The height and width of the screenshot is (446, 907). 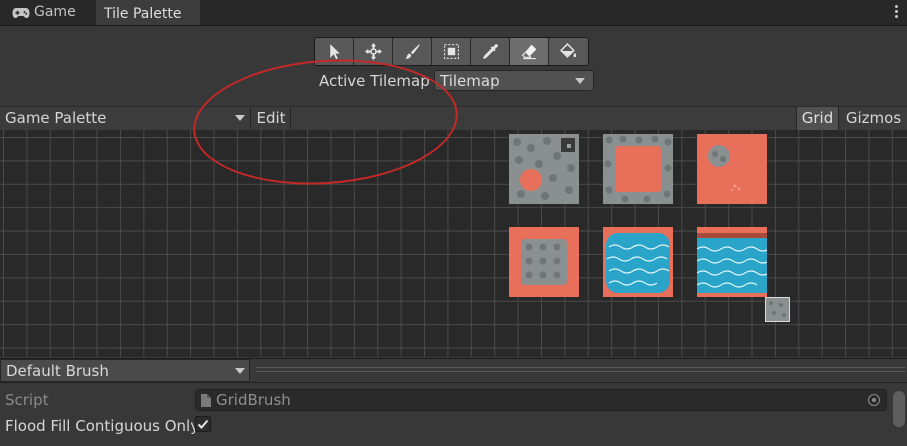 I want to click on brush-row: Default Brush, so click(x=453, y=370).